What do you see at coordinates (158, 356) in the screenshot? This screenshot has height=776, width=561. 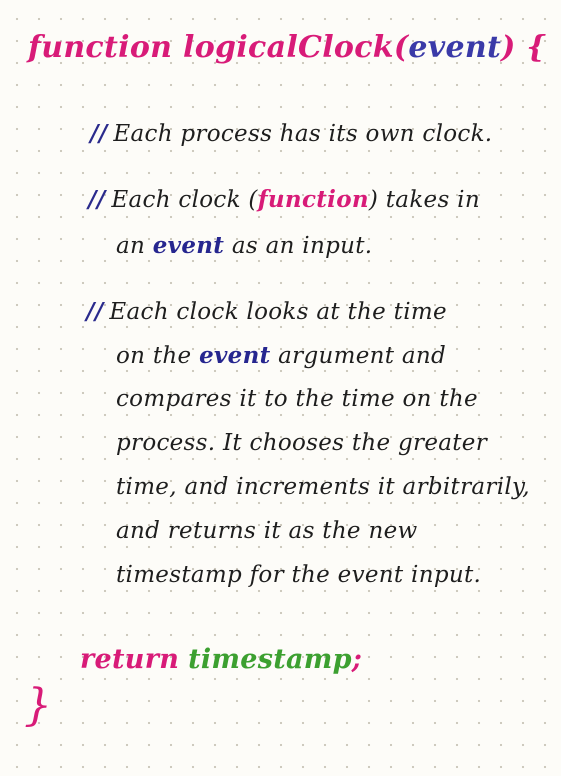 I see `comment-text: on the` at bounding box center [158, 356].